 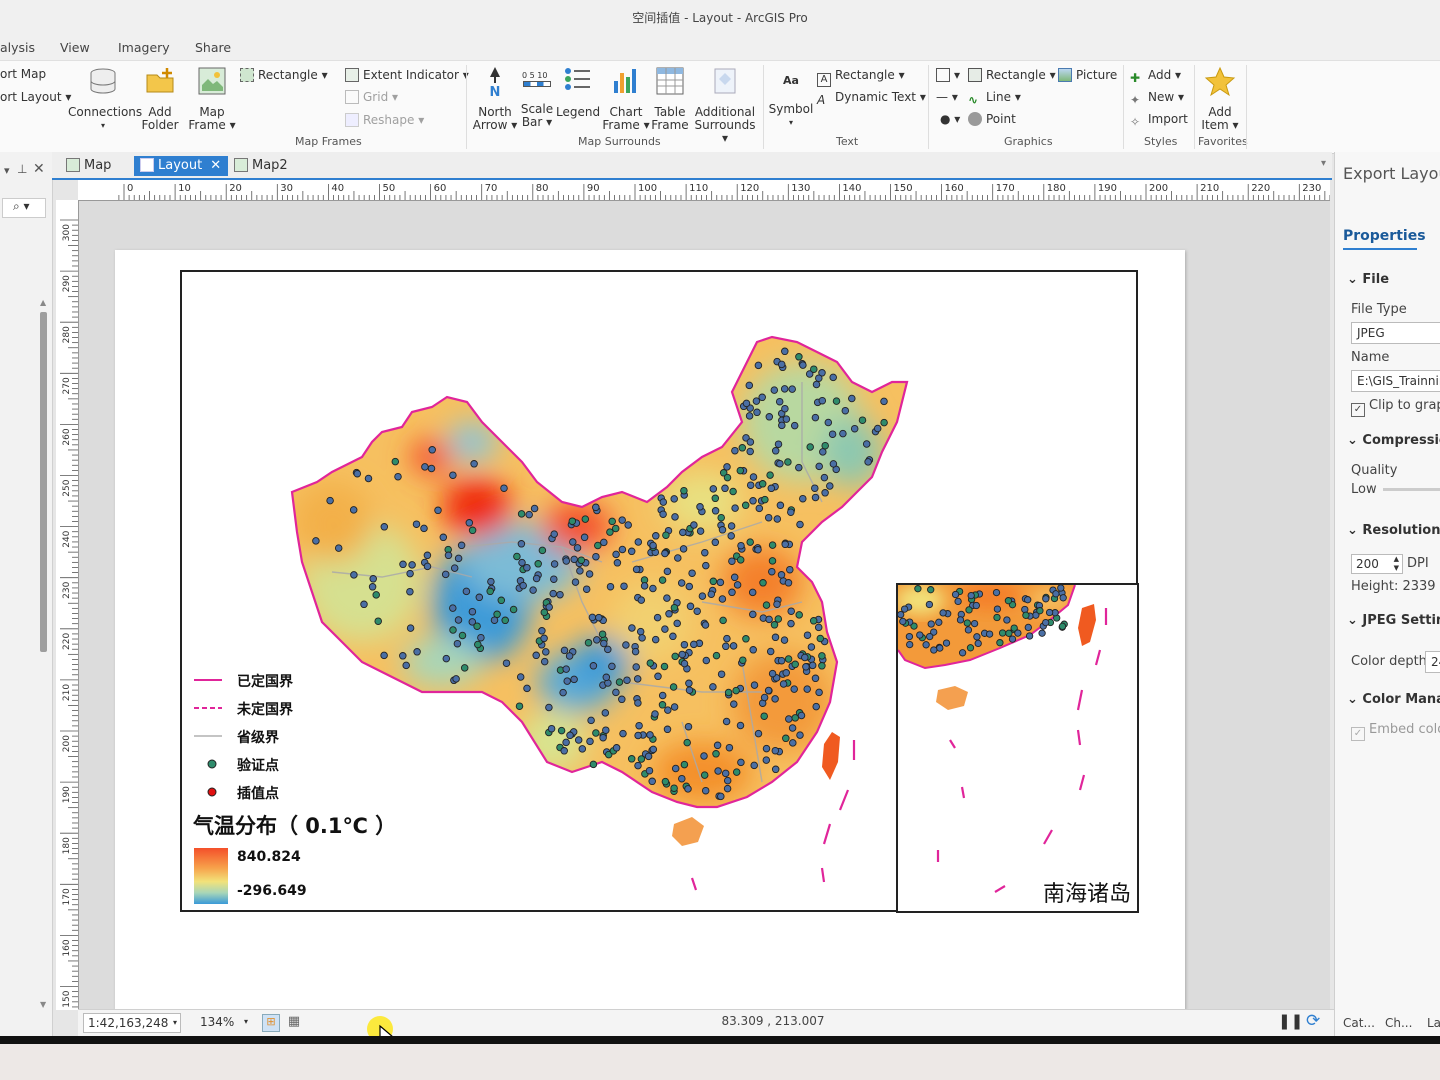 What do you see at coordinates (213, 47) in the screenshot?
I see `tab-share: Share` at bounding box center [213, 47].